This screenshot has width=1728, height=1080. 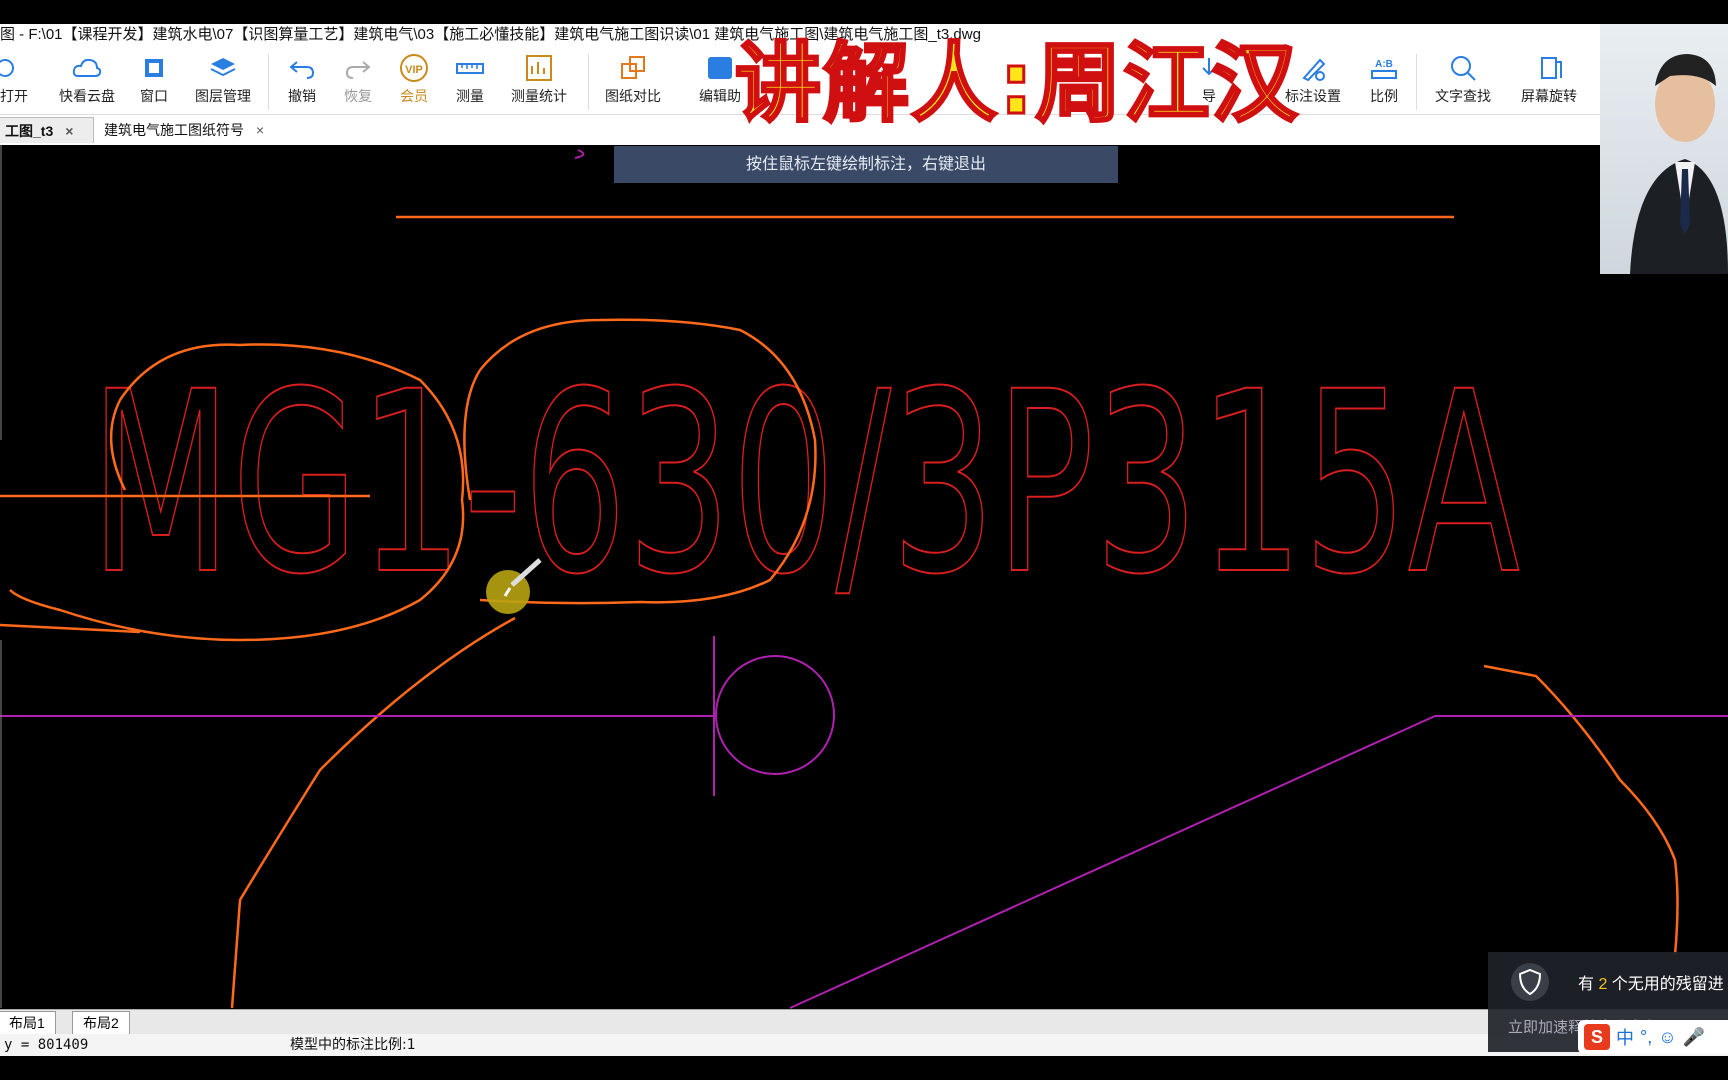 I want to click on text-search-button: 文字查找, so click(x=1463, y=80).